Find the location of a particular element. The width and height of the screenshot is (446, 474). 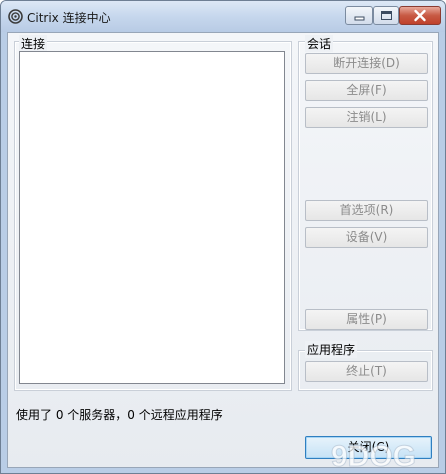

close-icon is located at coordinates (420, 15).